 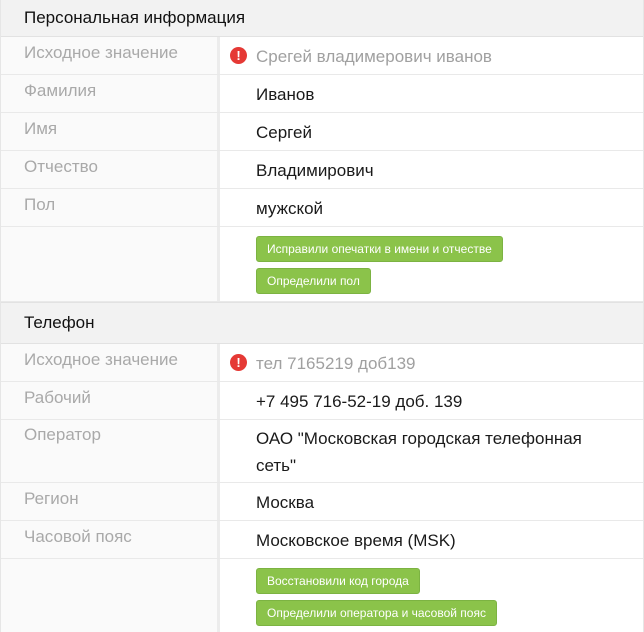 I want to click on field-value: Сергей, so click(x=284, y=132).